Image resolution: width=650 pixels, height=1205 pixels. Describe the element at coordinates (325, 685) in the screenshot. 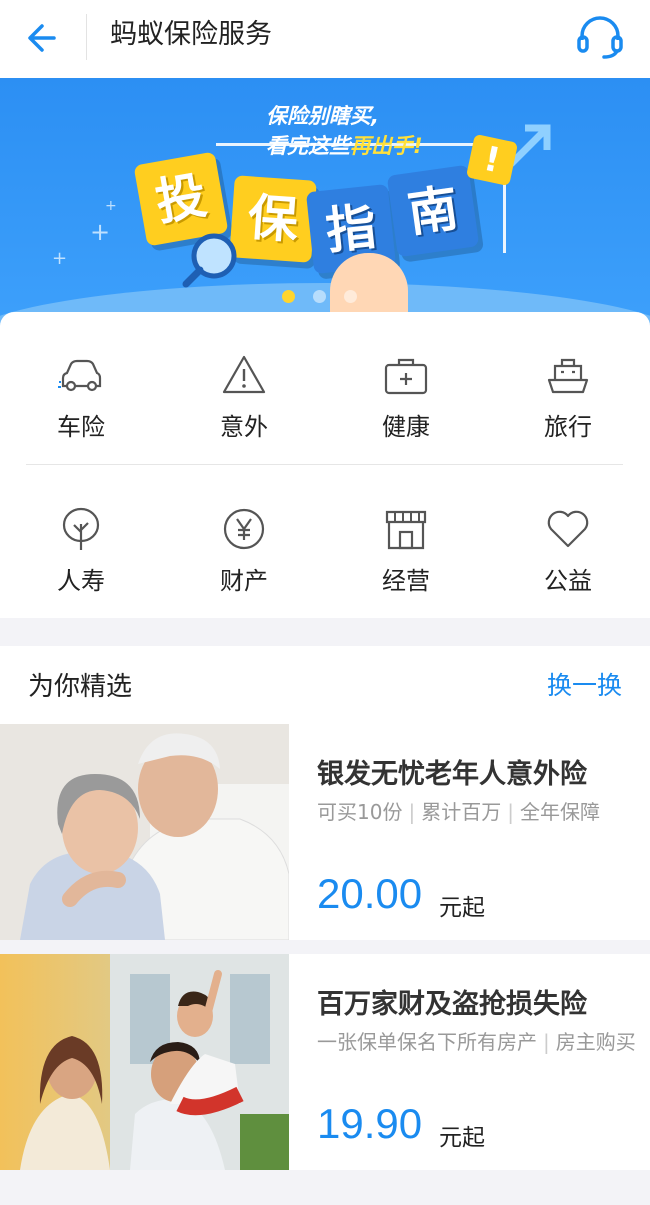

I see `picks-section-header: 为你精选 换一换` at that location.